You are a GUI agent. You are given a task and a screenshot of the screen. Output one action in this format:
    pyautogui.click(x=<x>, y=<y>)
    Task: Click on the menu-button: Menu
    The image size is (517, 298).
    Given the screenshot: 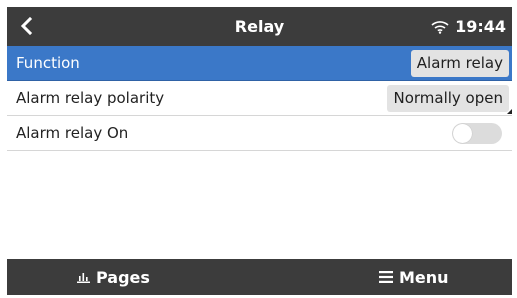 What is the action you would take?
    pyautogui.click(x=414, y=277)
    